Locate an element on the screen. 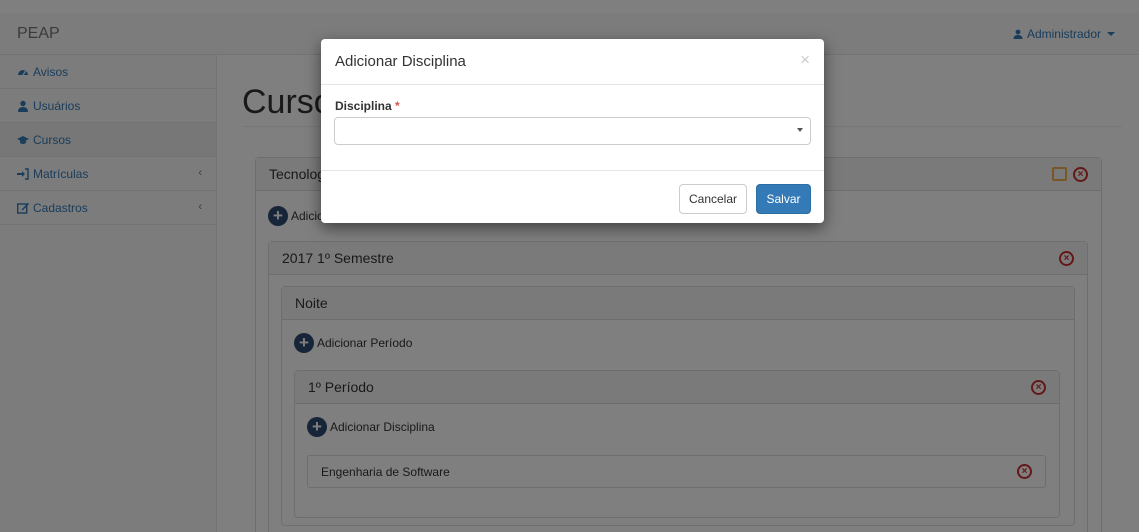 Image resolution: width=1139 pixels, height=532 pixels. modal-title: Adicionar Disciplina is located at coordinates (400, 61).